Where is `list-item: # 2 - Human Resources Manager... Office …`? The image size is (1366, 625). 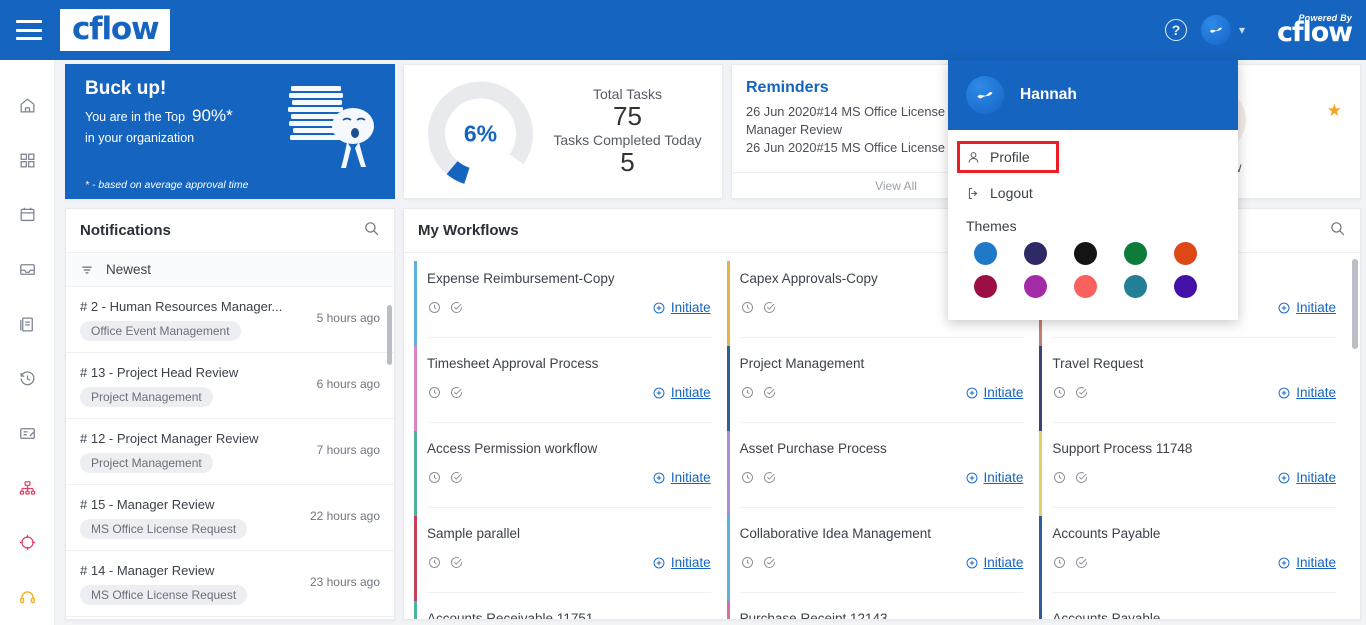
list-item: # 2 - Human Resources Manager... Office … is located at coordinates (230, 320).